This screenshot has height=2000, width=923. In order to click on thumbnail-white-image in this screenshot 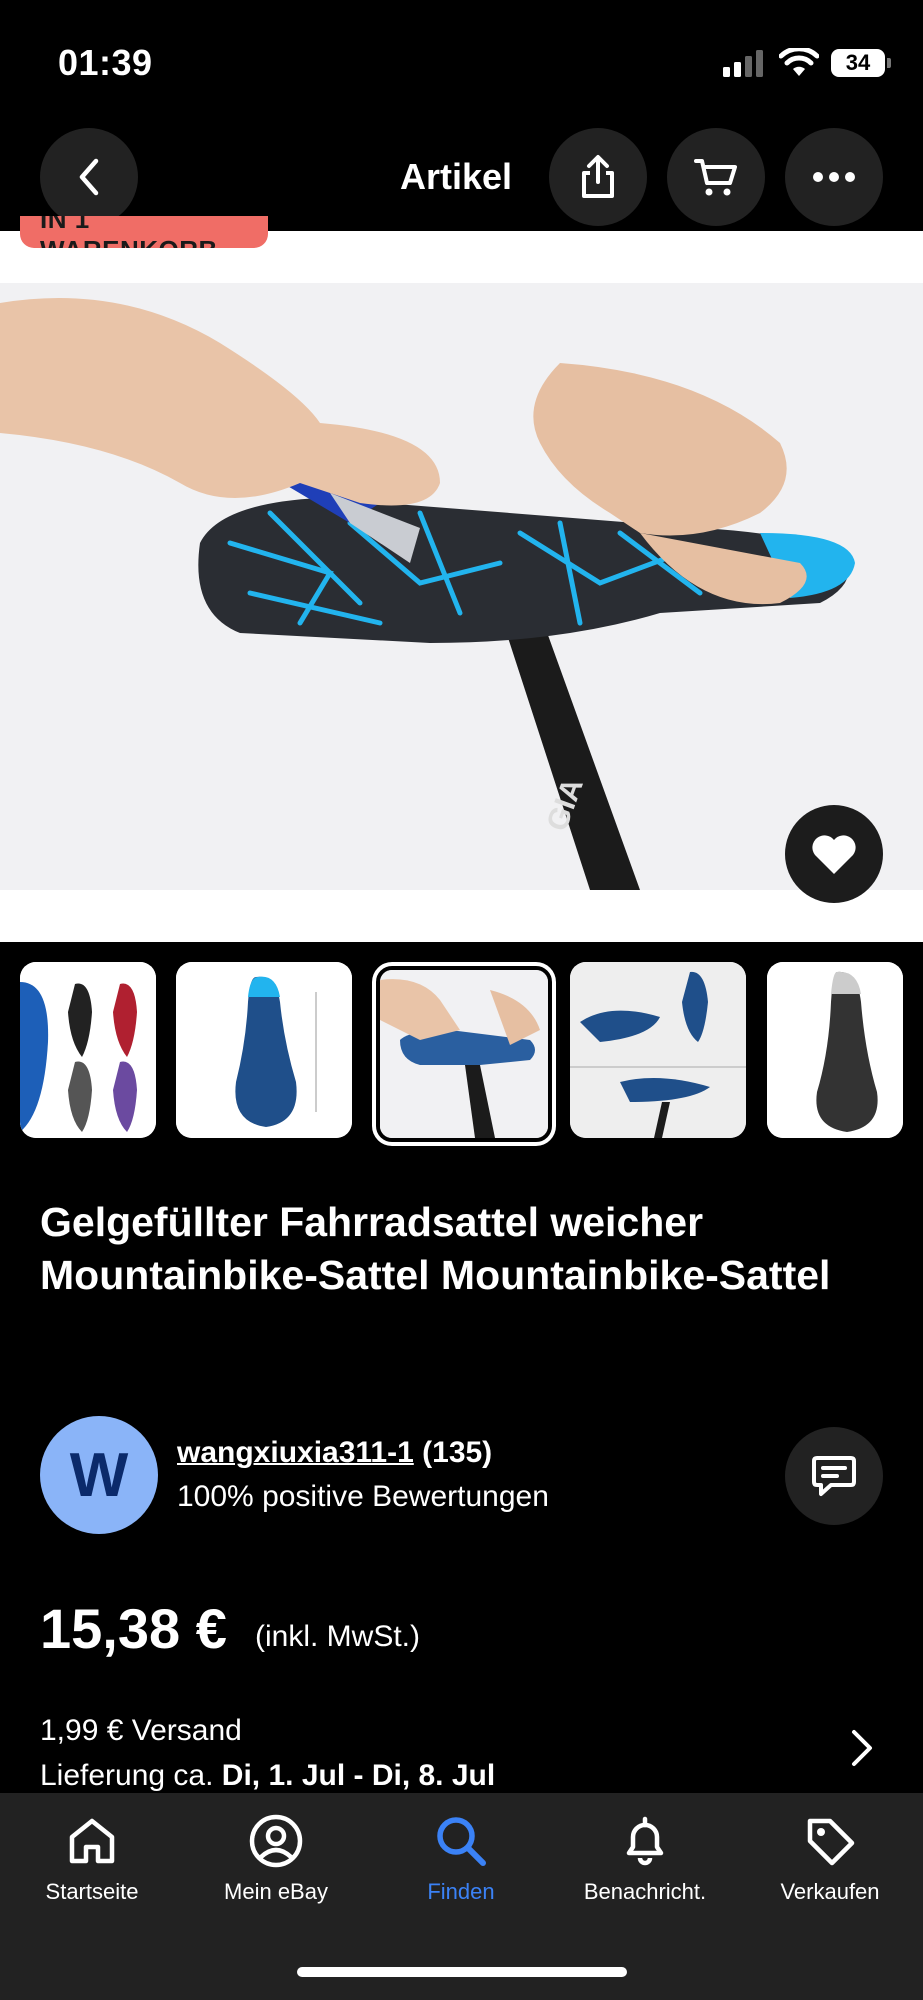, I will do `click(835, 1050)`.